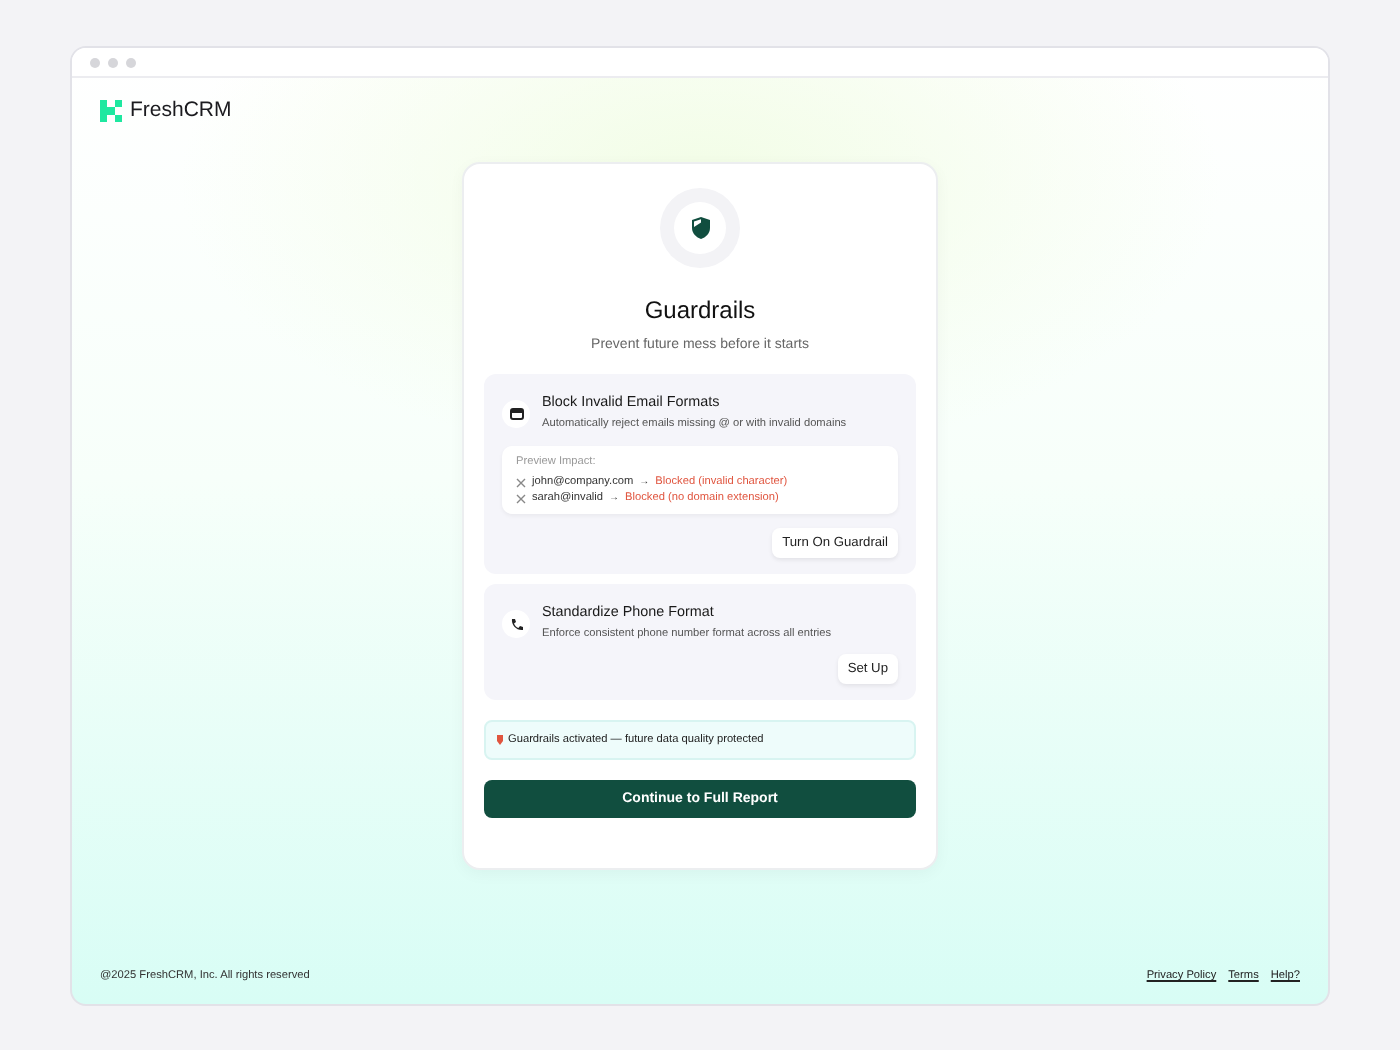  I want to click on card-title: Guardrails, so click(700, 310).